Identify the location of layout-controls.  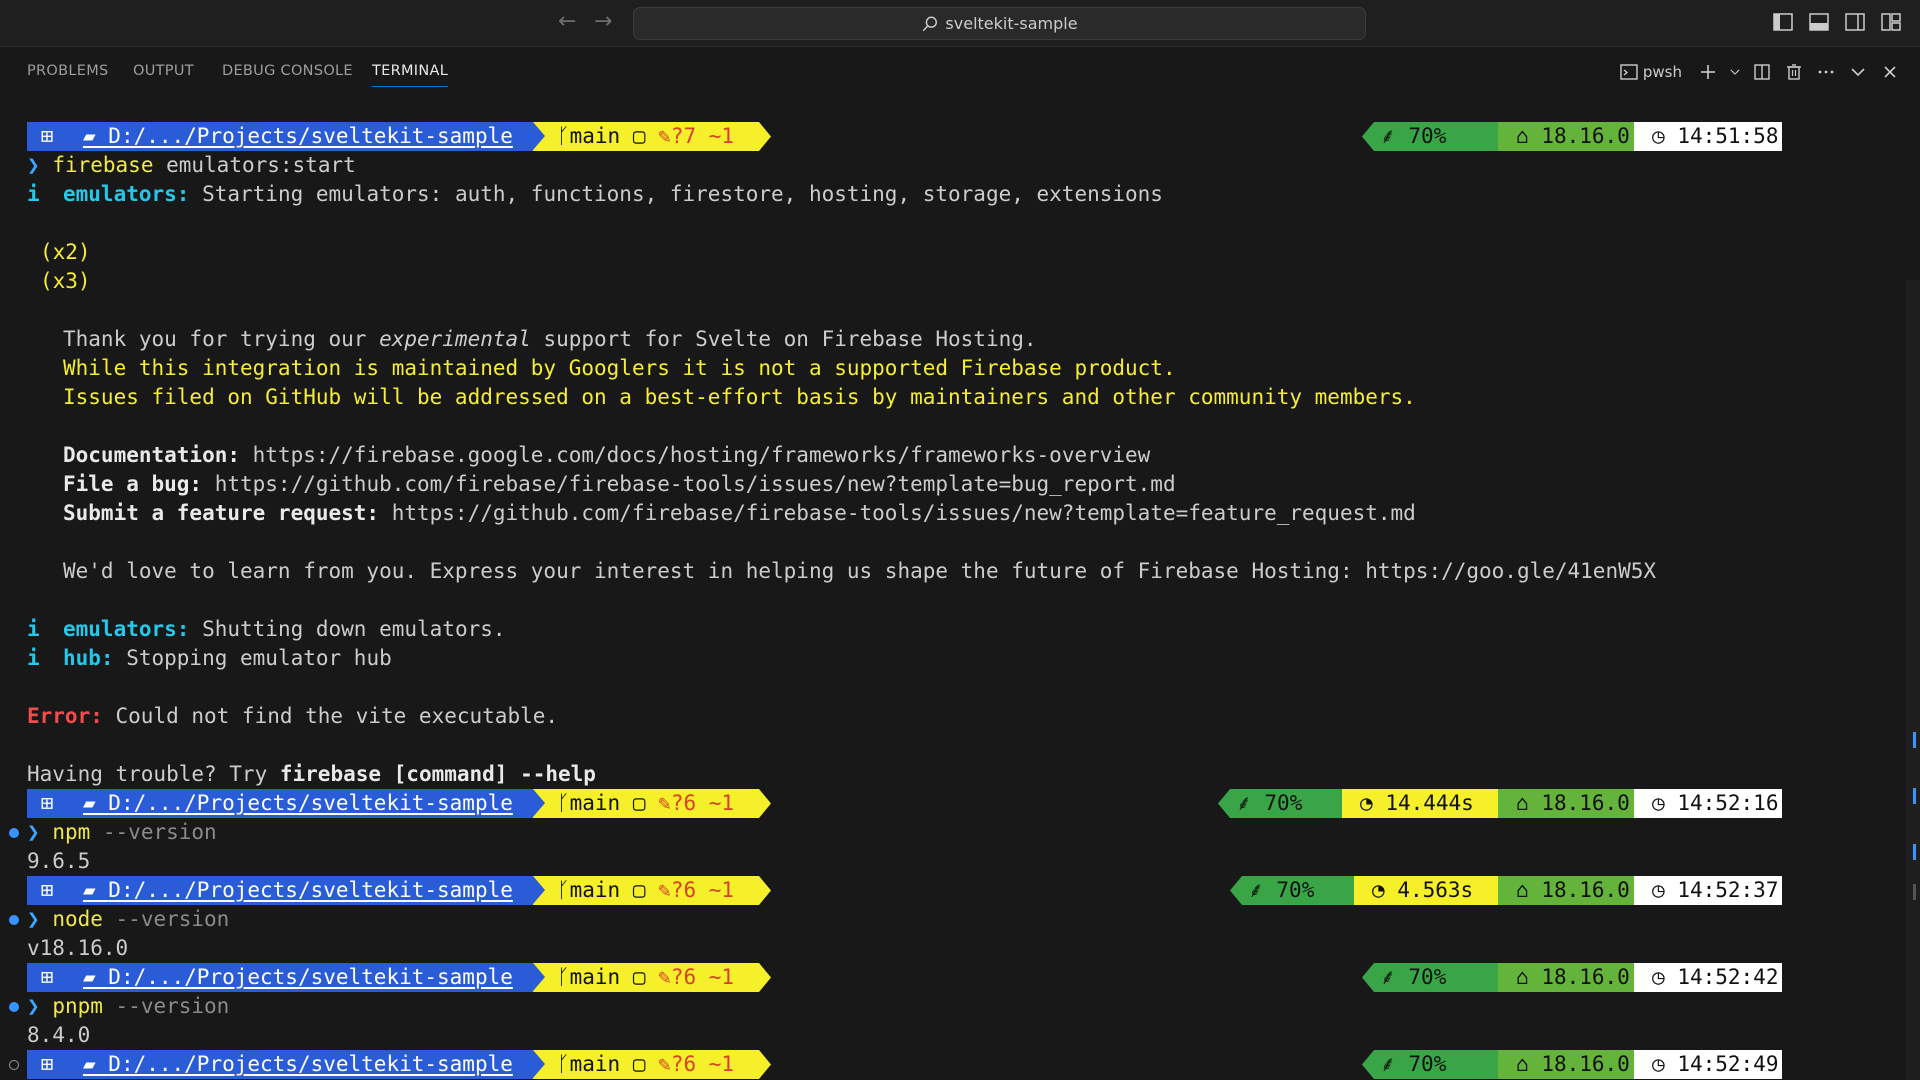
(1837, 22).